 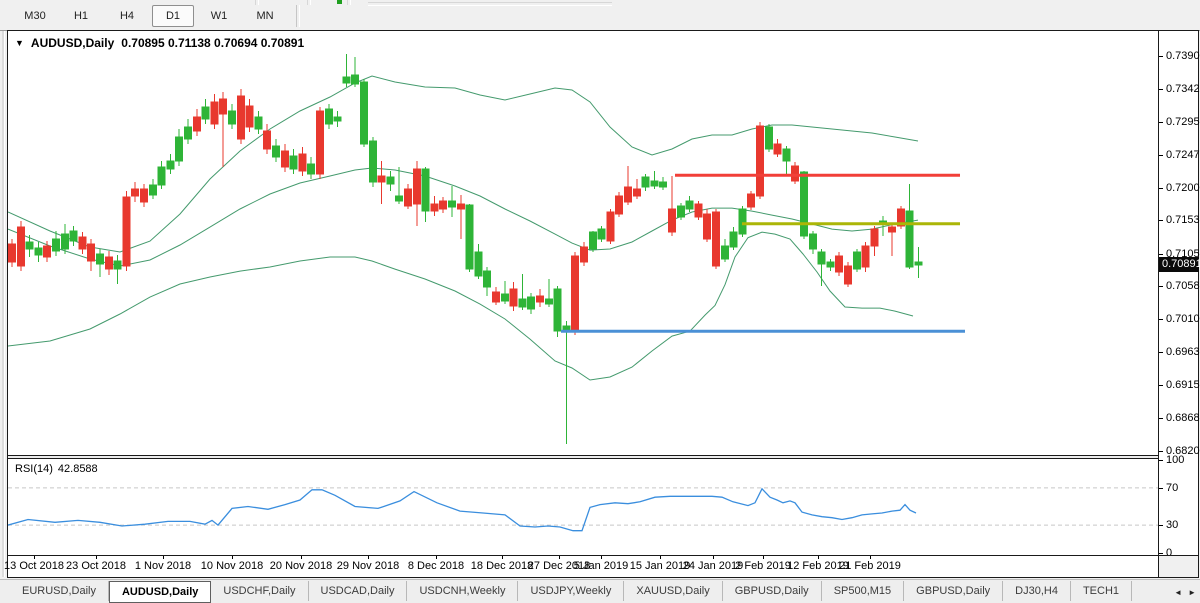 What do you see at coordinates (173, 16) in the screenshot?
I see `timeframe-button-d1: D1` at bounding box center [173, 16].